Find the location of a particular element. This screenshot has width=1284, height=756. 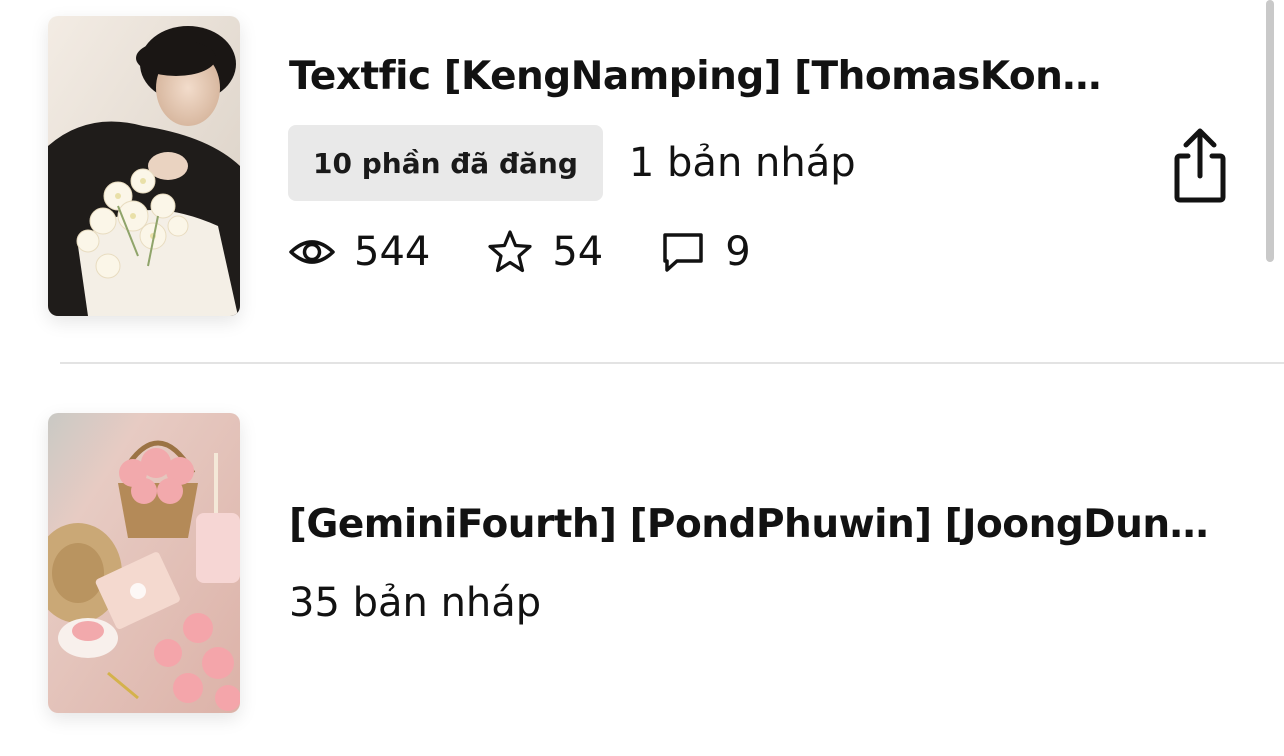

views-stat: 544 is located at coordinates (359, 252).